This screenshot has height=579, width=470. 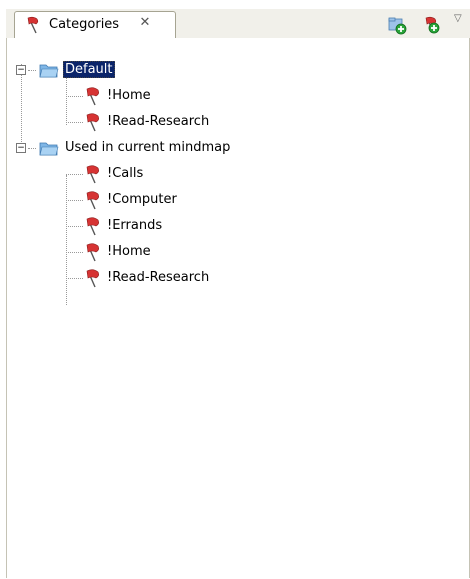 What do you see at coordinates (432, 25) in the screenshot?
I see `add-category-icon` at bounding box center [432, 25].